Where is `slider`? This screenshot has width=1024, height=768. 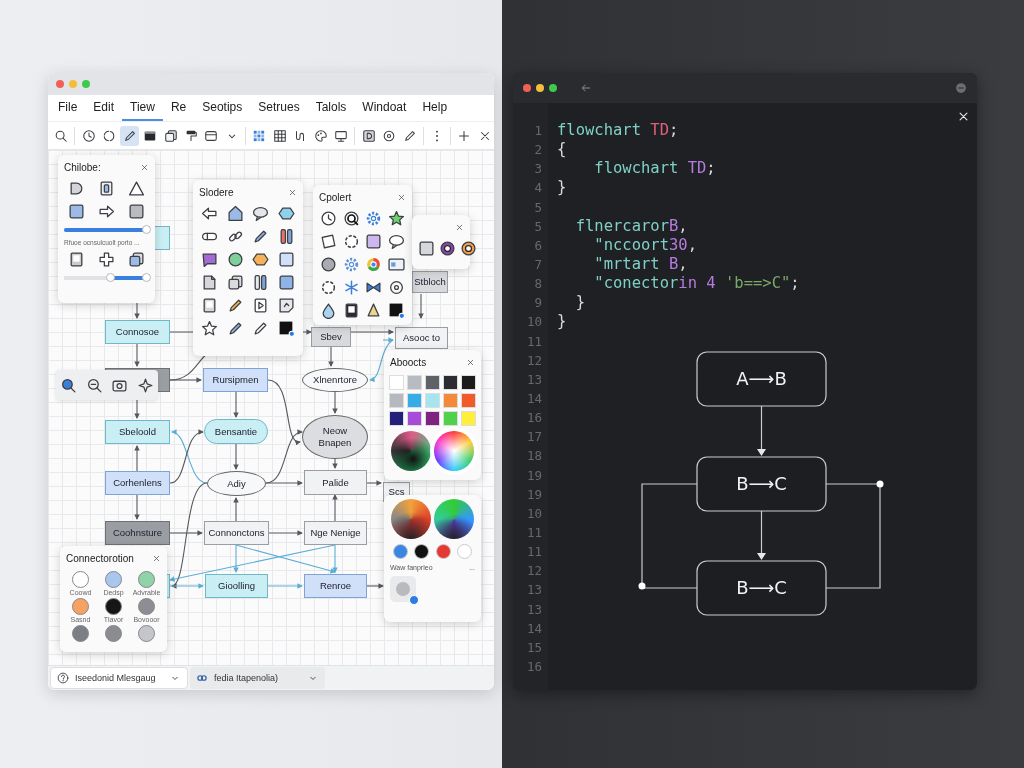
slider is located at coordinates (106, 277).